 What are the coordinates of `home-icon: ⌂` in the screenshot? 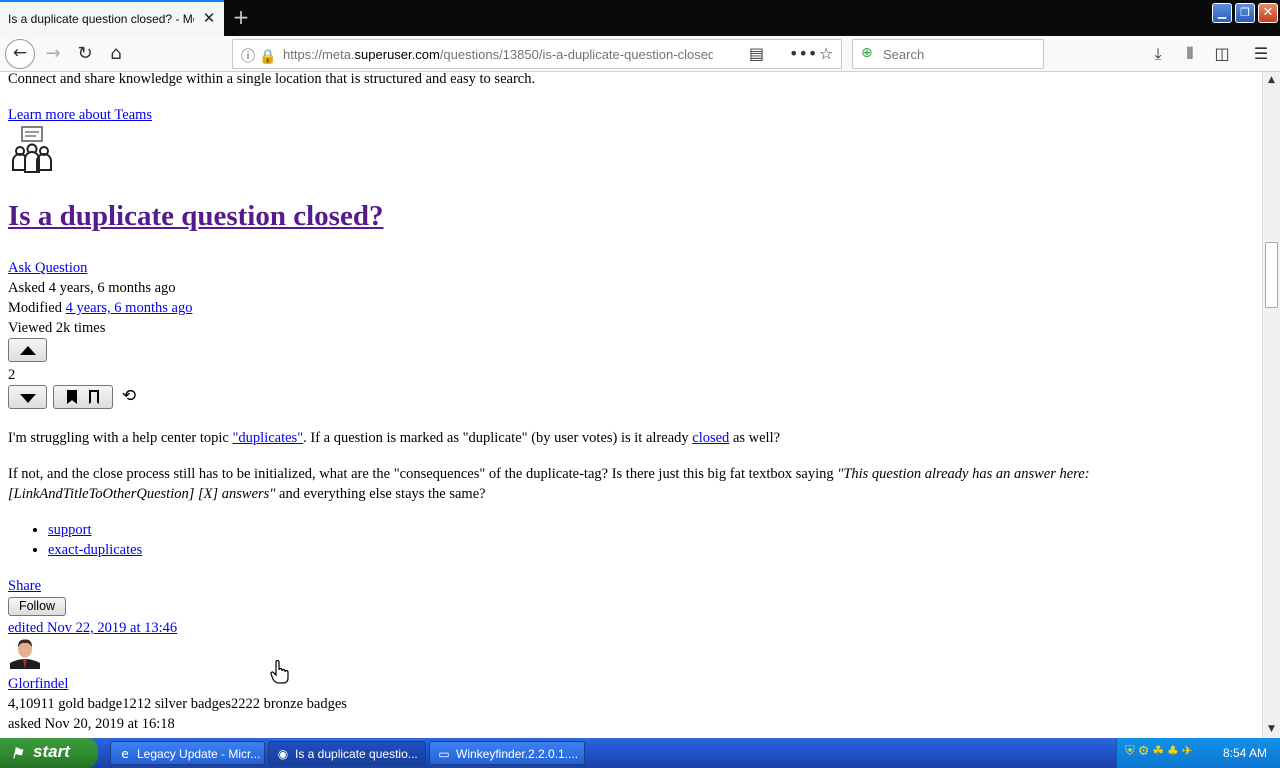 It's located at (116, 54).